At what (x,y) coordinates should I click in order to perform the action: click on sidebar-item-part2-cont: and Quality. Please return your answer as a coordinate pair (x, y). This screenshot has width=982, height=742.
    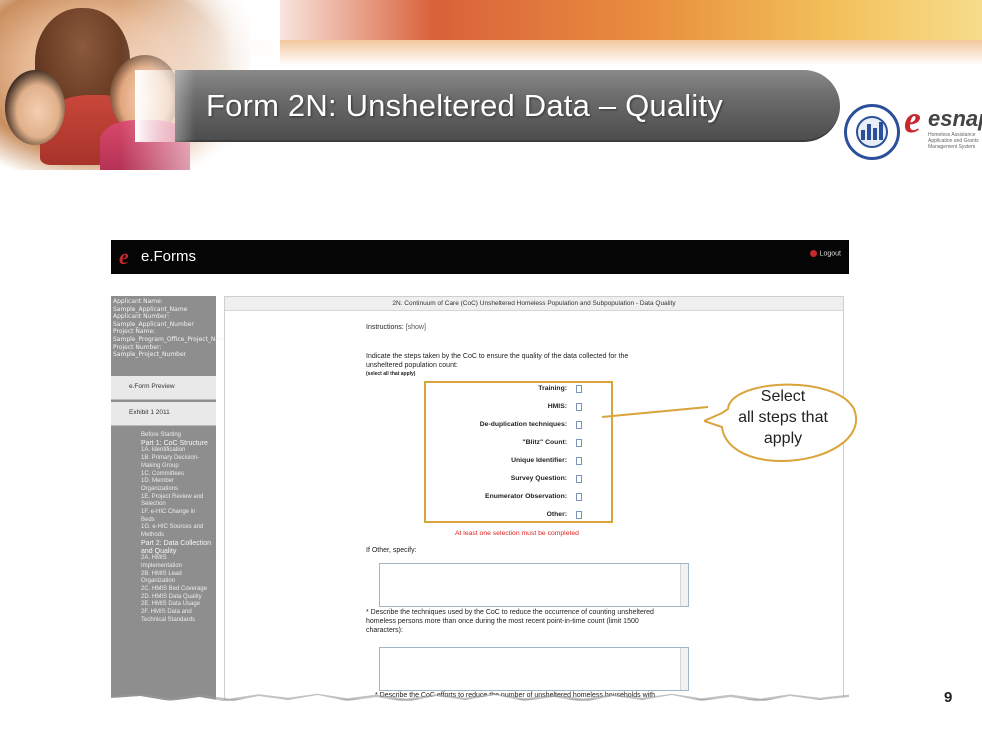
    Looking at the image, I should click on (178, 552).